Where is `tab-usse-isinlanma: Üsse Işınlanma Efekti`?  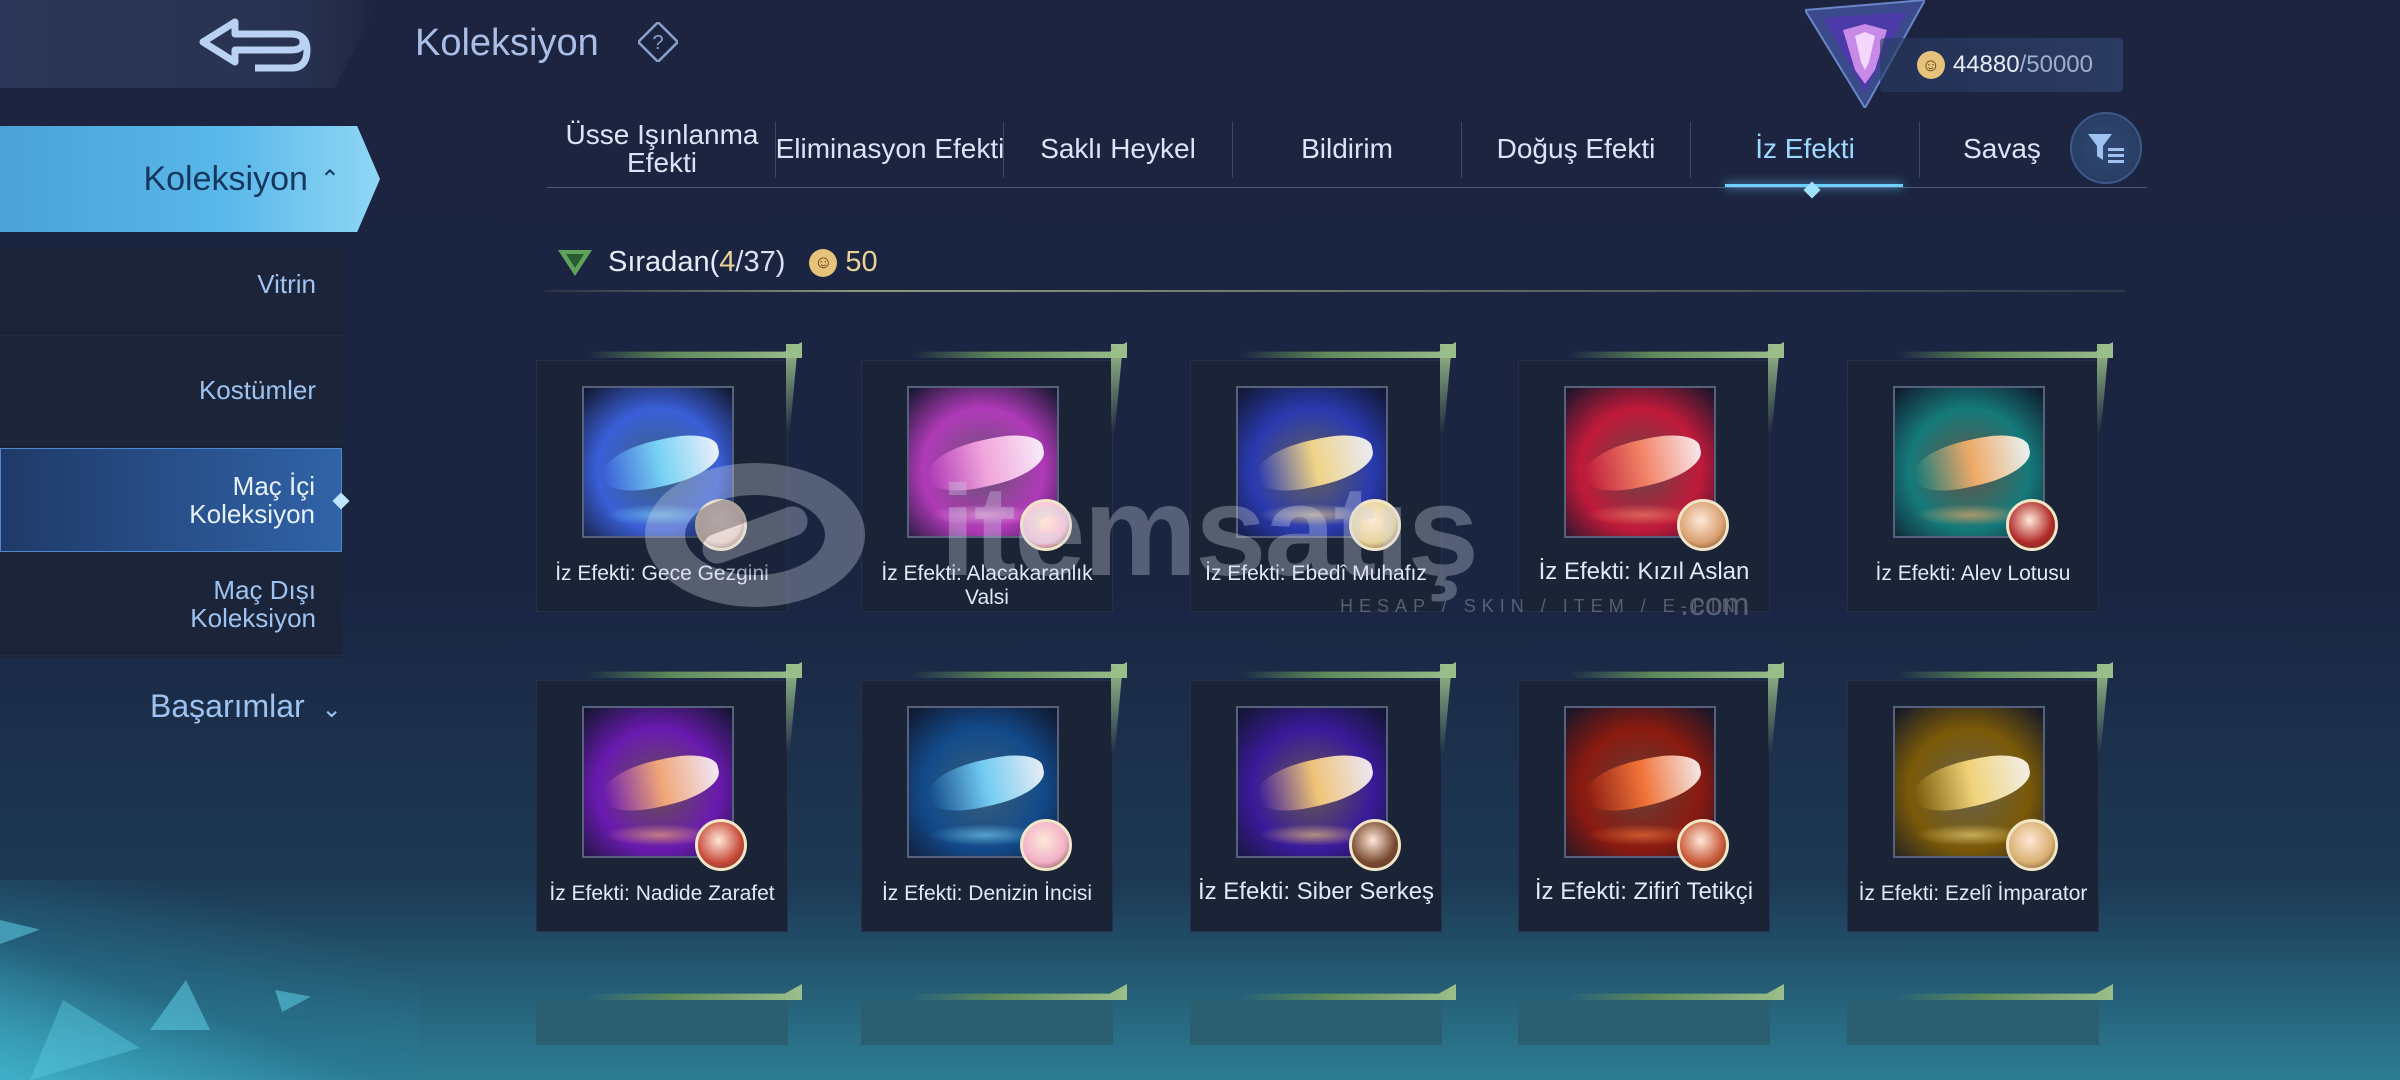 tab-usse-isinlanma: Üsse Işınlanma Efekti is located at coordinates (662, 149).